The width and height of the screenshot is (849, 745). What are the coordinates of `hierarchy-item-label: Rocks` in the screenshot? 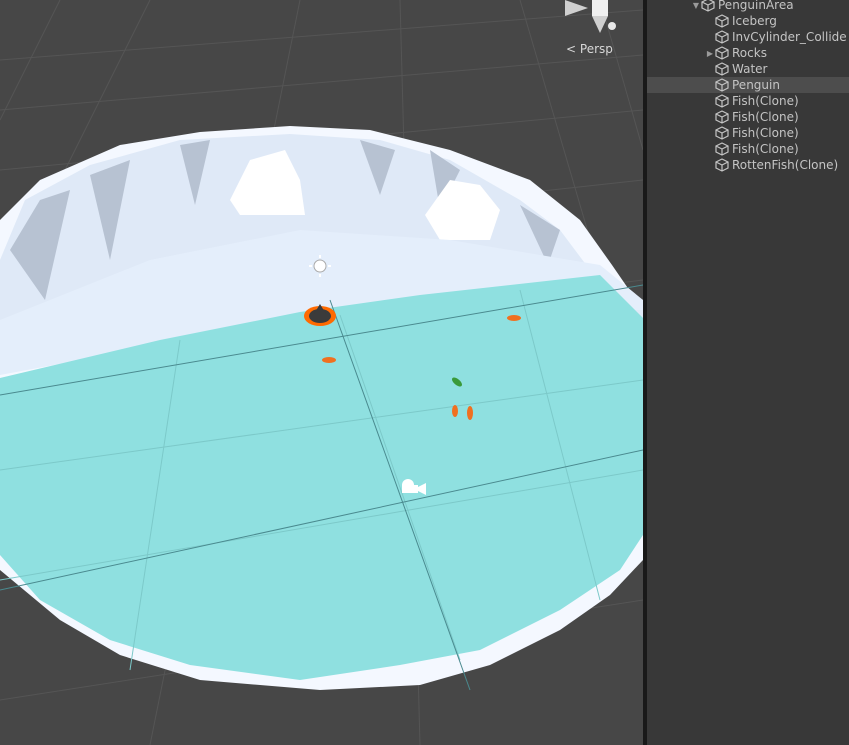 It's located at (749, 53).